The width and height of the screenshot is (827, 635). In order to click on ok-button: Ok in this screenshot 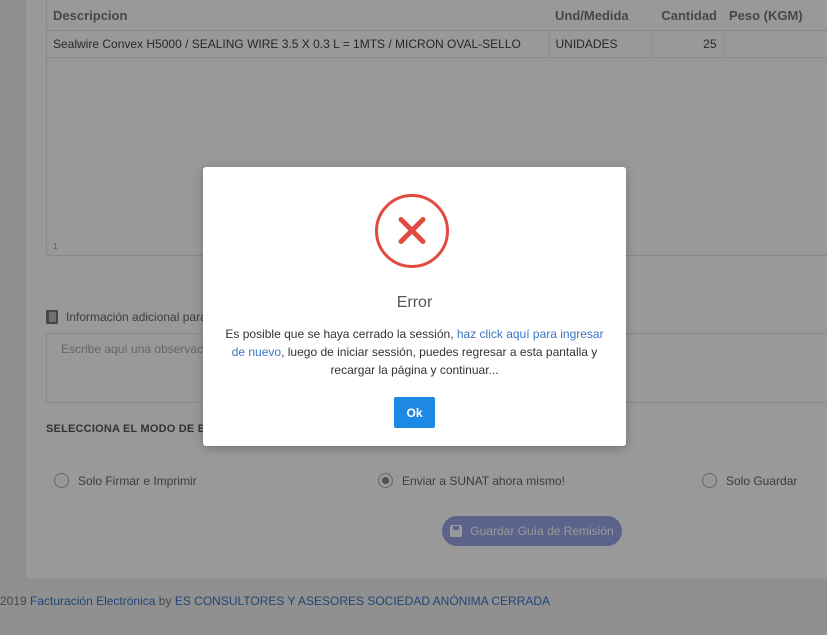, I will do `click(414, 412)`.